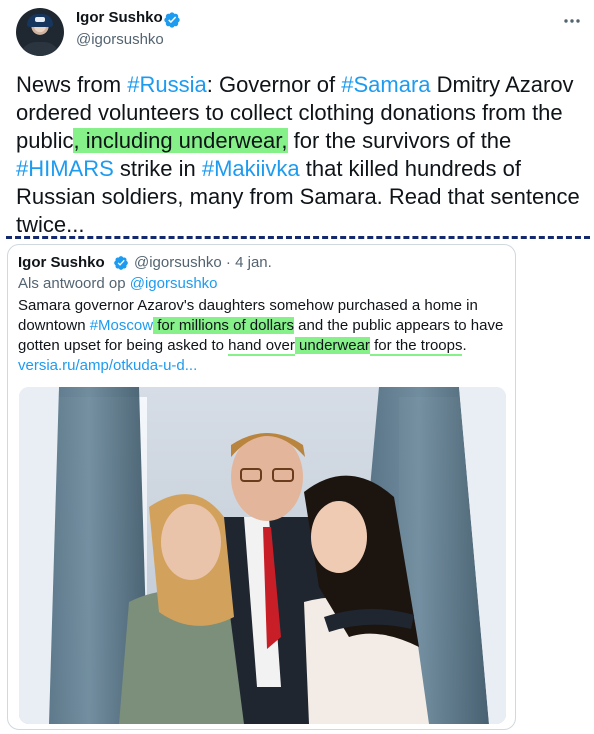 This screenshot has width=594, height=734. What do you see at coordinates (121, 325) in the screenshot?
I see `hashtag-link: #Moscow` at bounding box center [121, 325].